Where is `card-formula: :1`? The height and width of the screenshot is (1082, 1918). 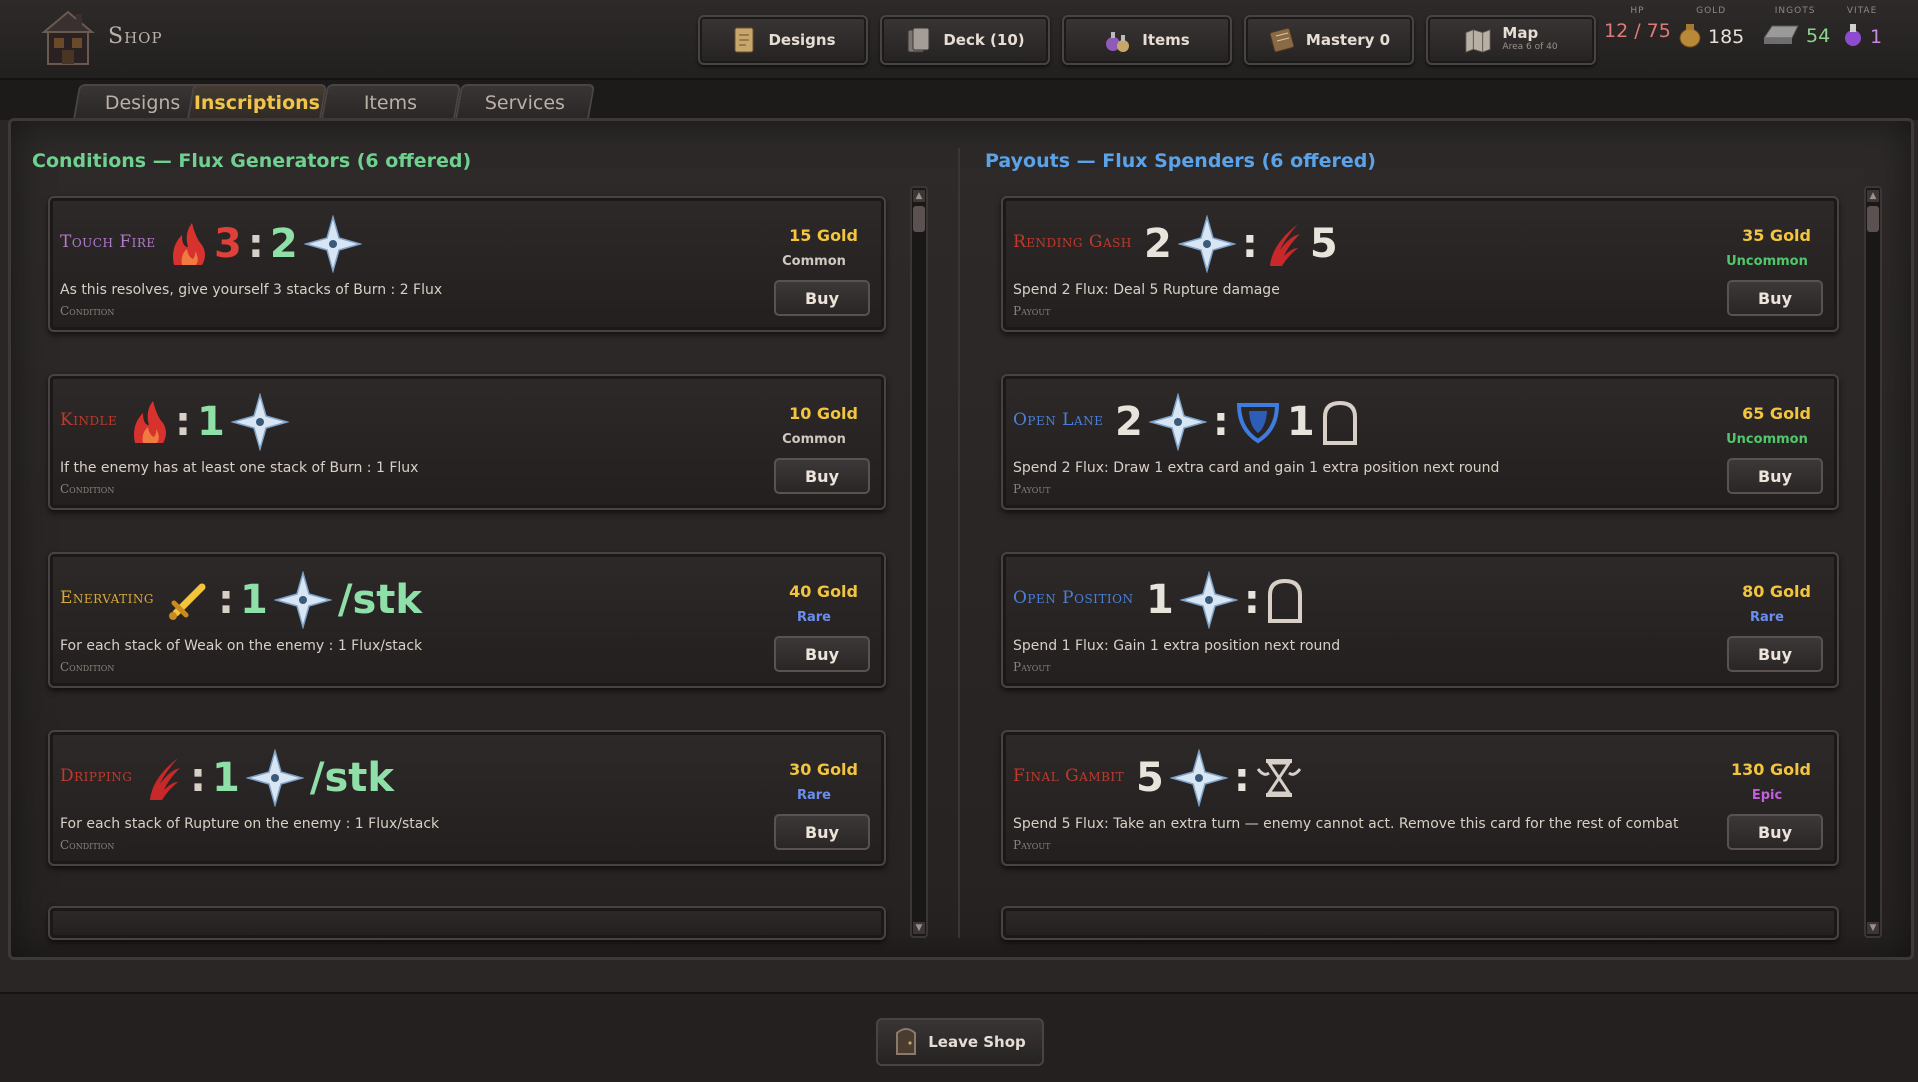 card-formula: :1 is located at coordinates (209, 422).